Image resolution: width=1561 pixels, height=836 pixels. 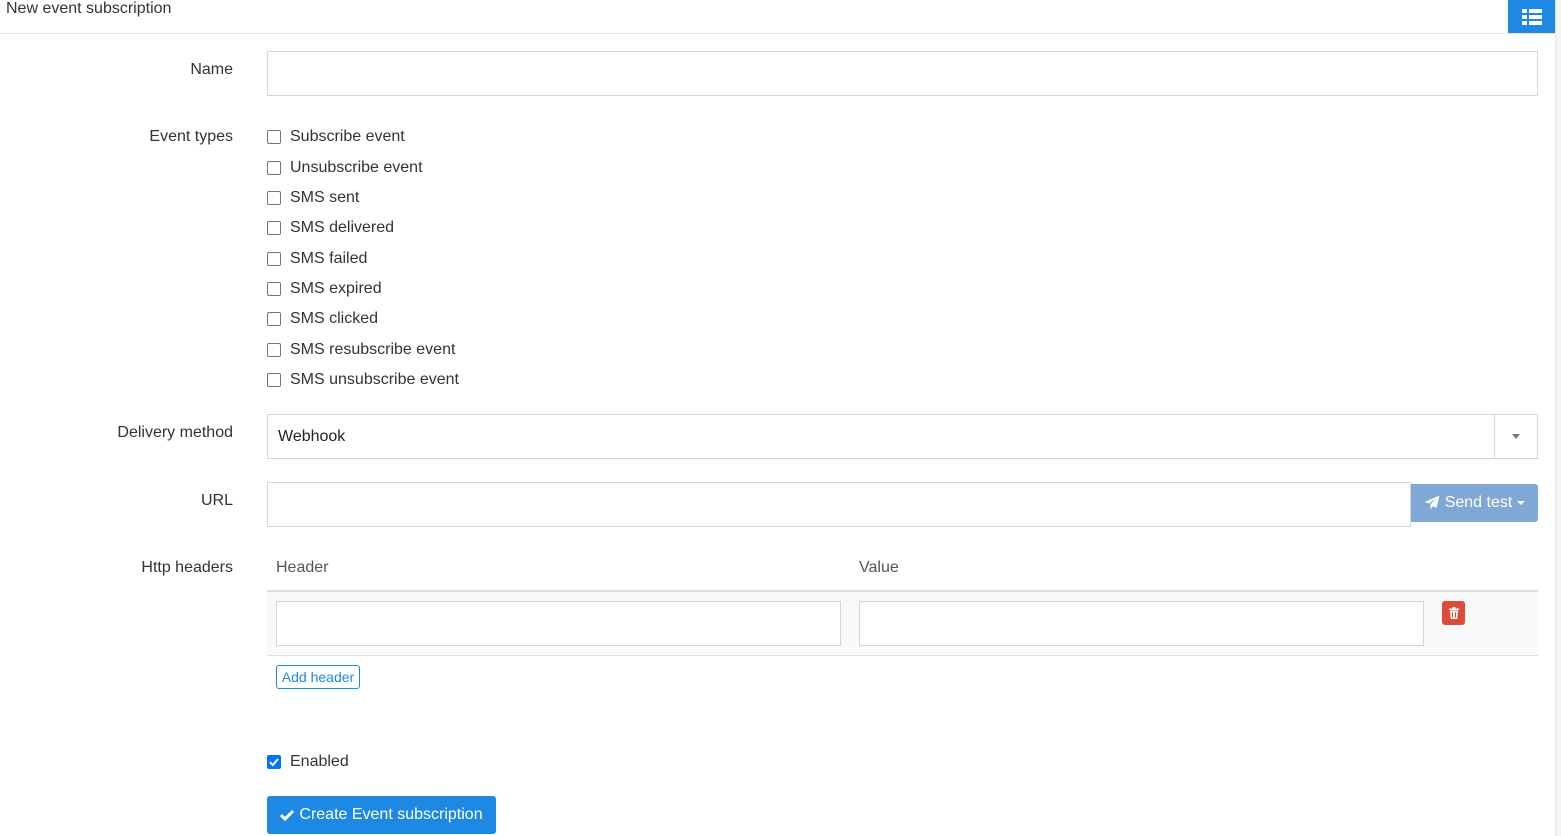 I want to click on list-view-button, so click(x=1531, y=16).